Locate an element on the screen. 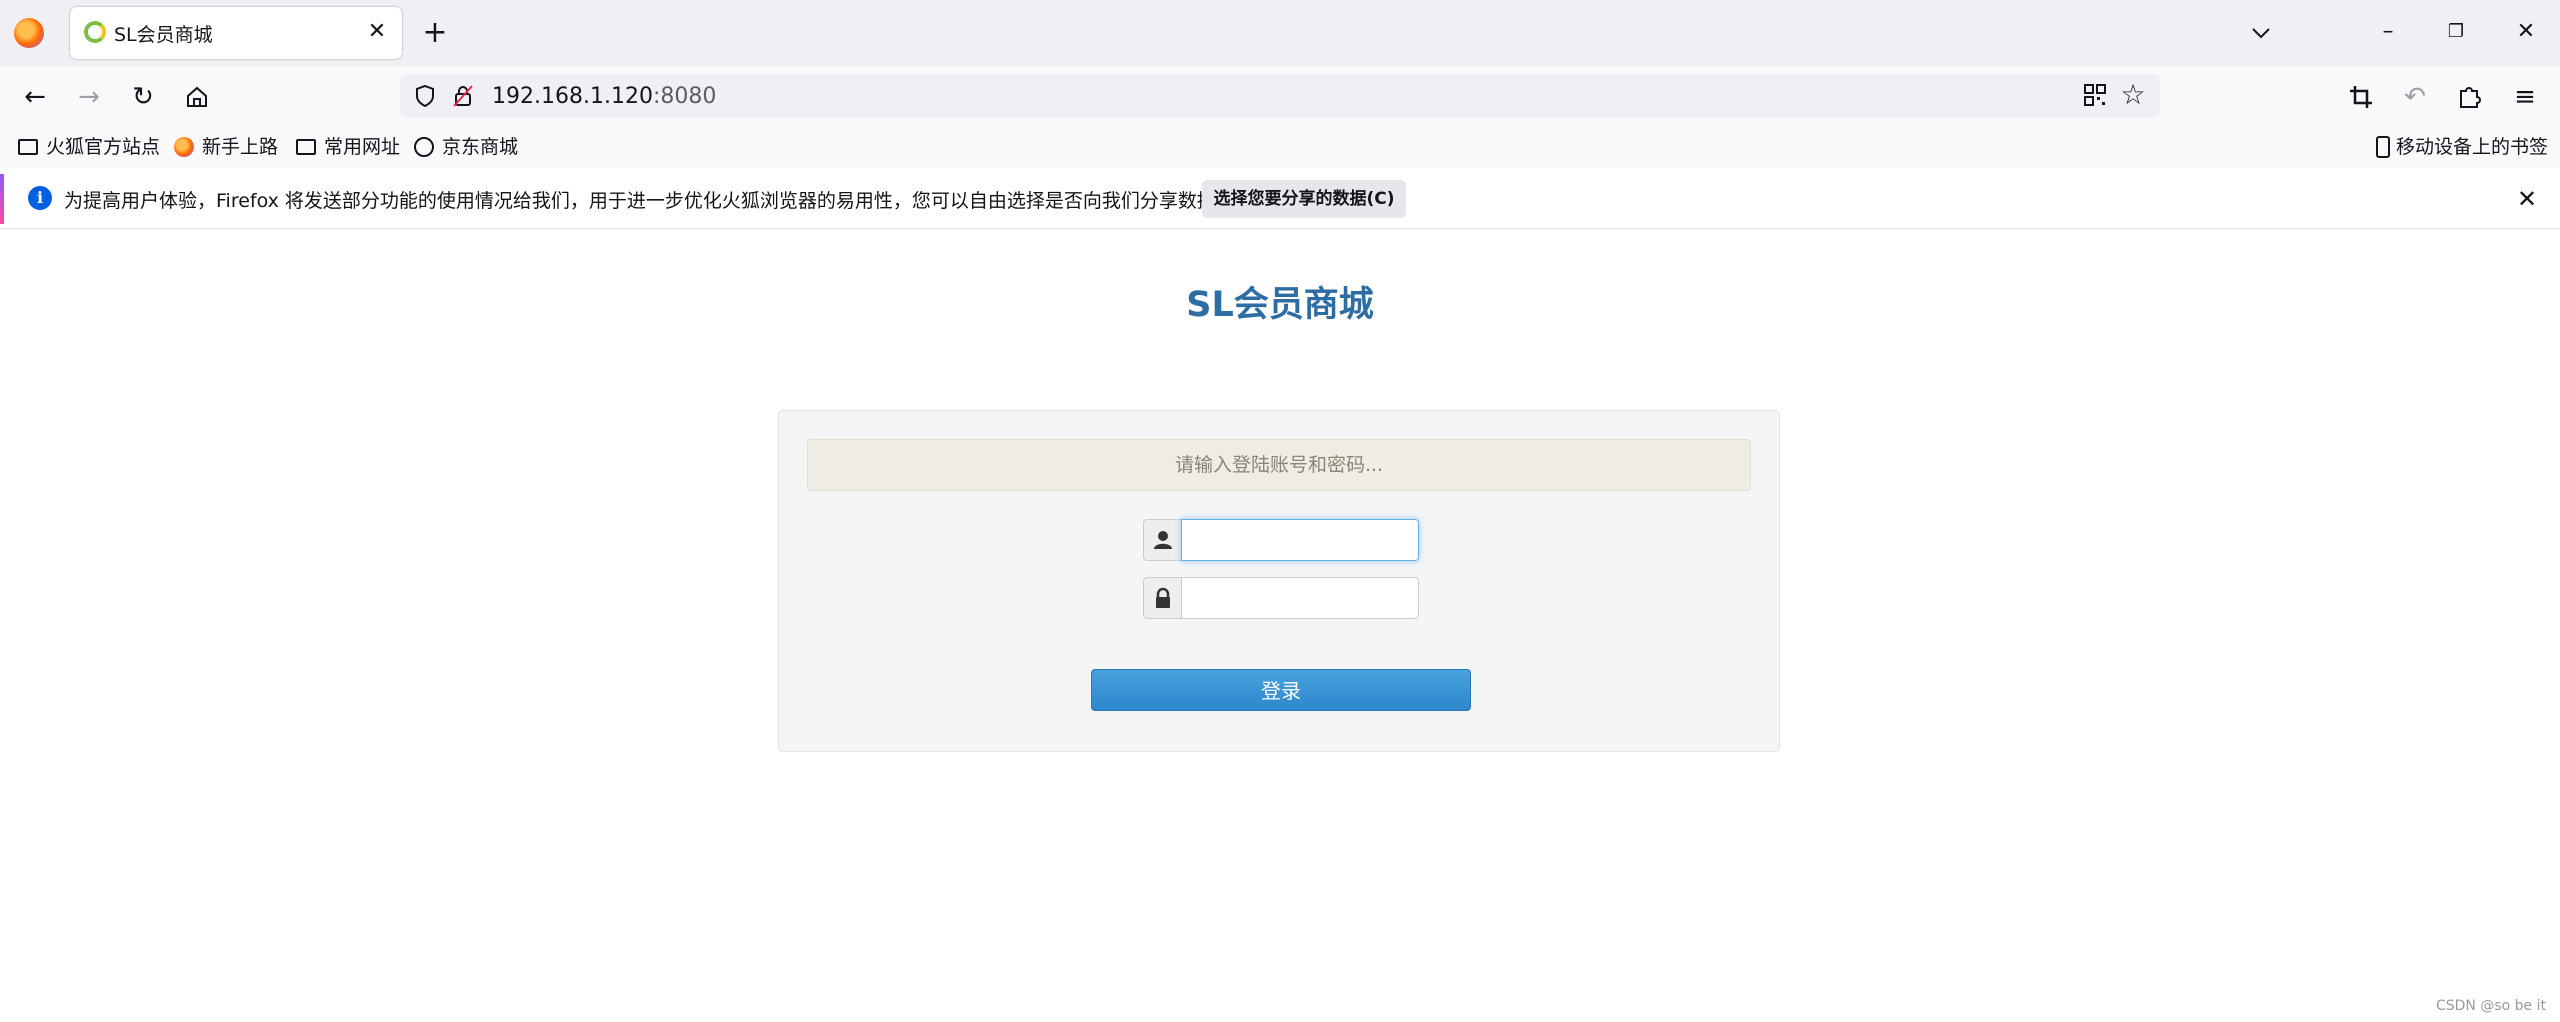  info-icon: i is located at coordinates (40, 198).